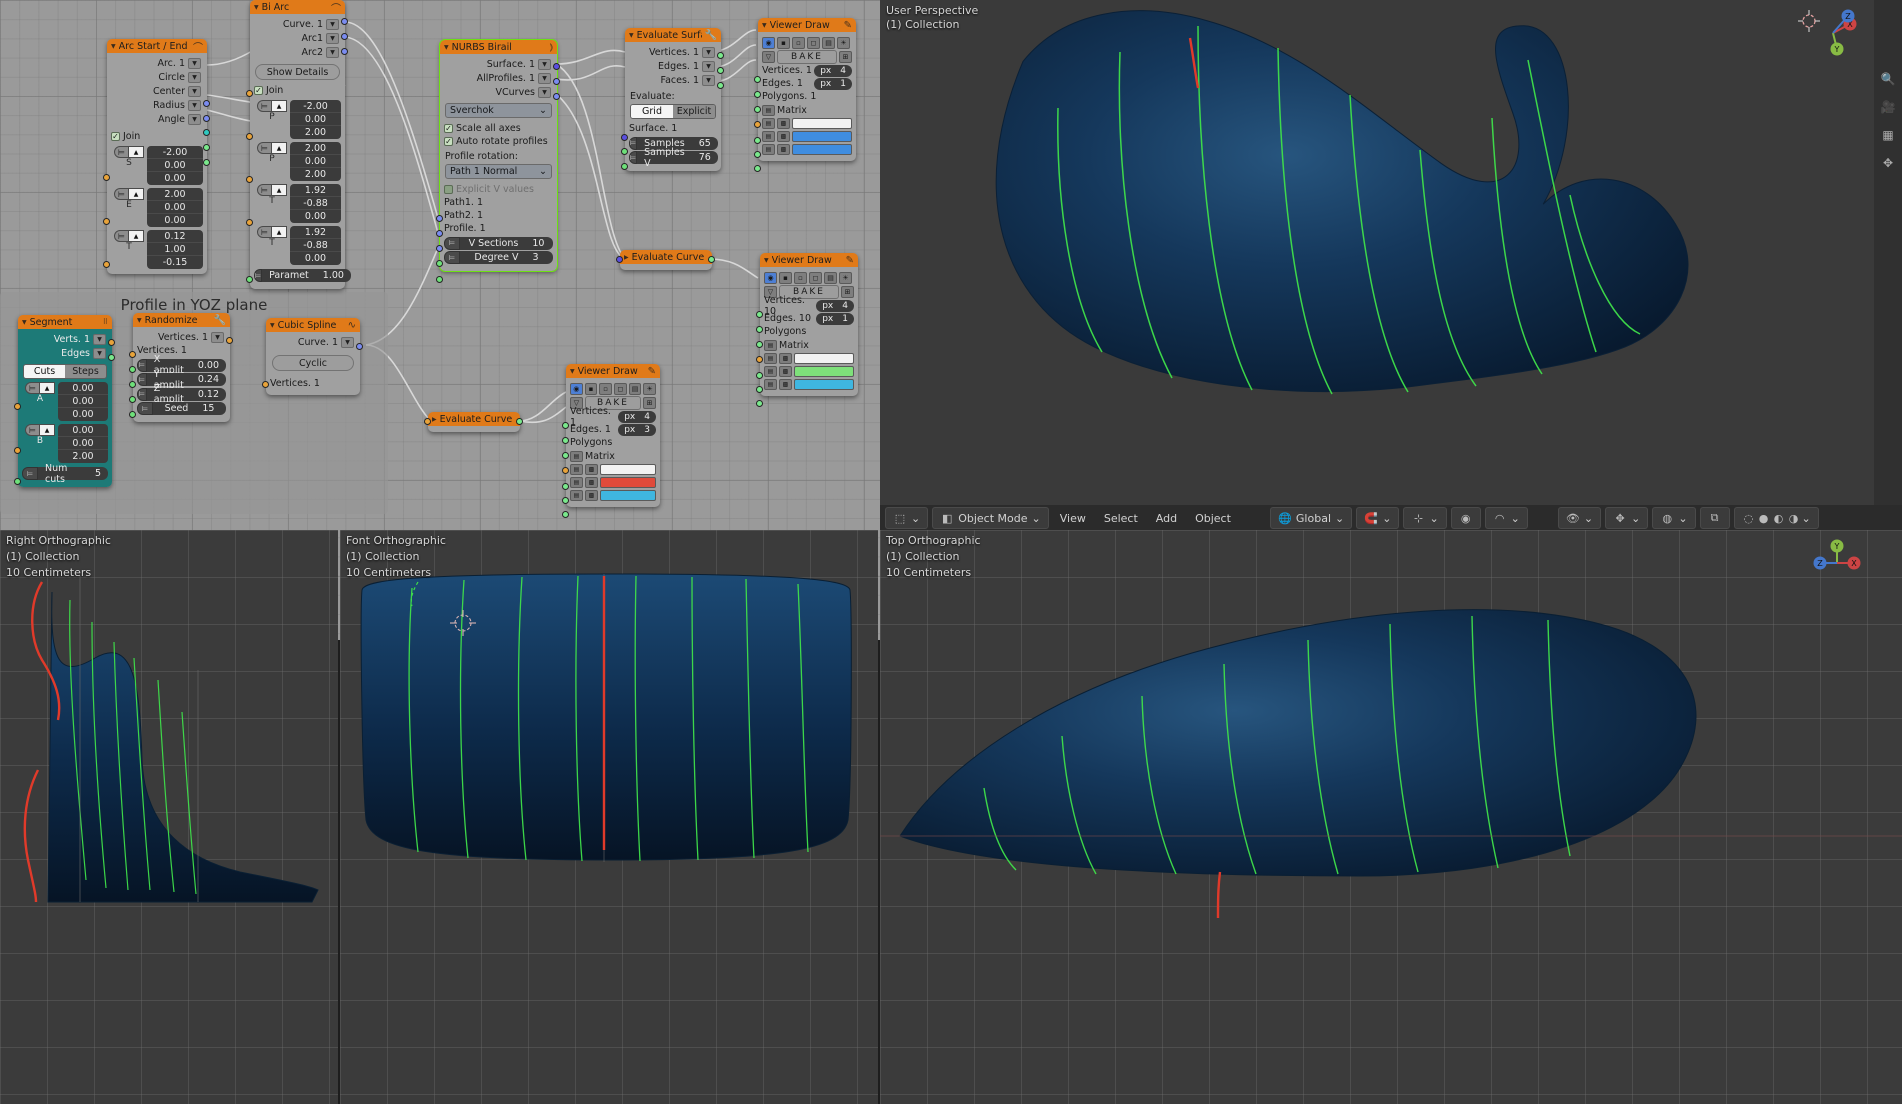 This screenshot has width=1902, height=1104. I want to click on mode-explicit-button: Explicit, so click(694, 111).